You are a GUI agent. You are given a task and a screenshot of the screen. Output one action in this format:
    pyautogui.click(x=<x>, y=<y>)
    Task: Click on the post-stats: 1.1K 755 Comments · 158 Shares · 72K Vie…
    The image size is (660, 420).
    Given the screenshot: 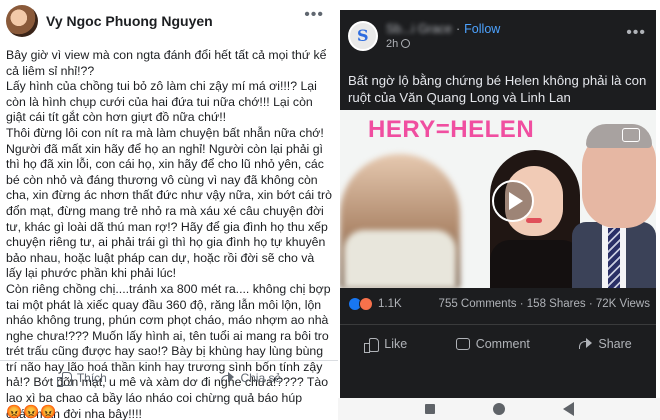 What is the action you would take?
    pyautogui.click(x=499, y=304)
    